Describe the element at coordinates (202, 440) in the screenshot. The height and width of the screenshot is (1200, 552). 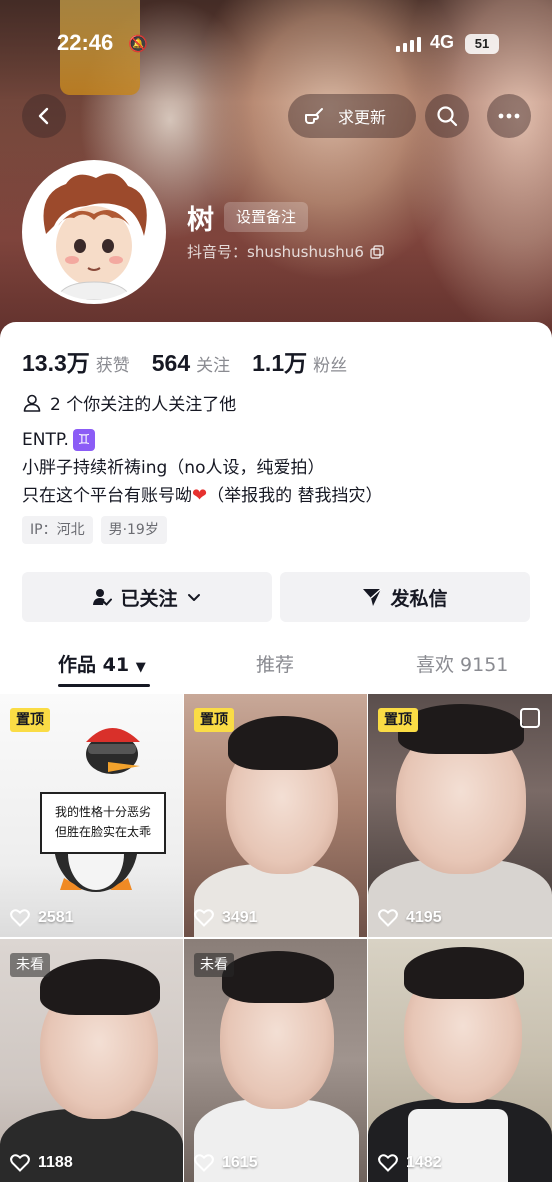
I see `bio-line-1: ENTP. ♊` at that location.